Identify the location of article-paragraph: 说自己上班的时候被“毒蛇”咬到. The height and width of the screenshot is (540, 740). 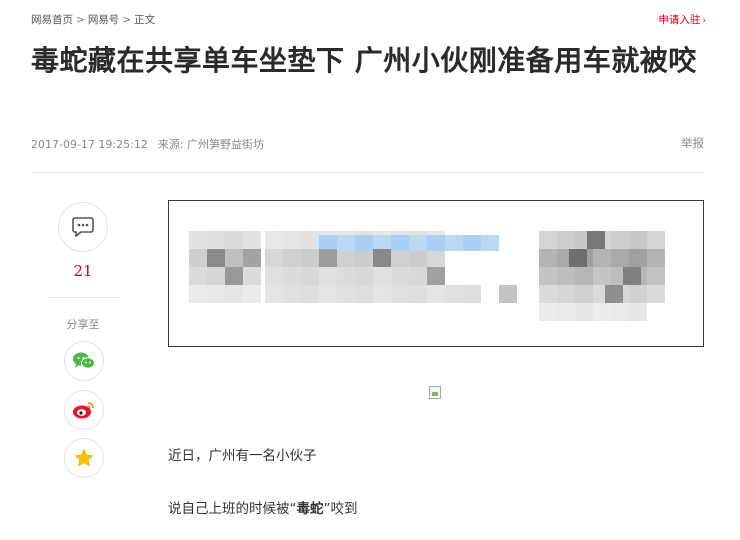
(263, 507).